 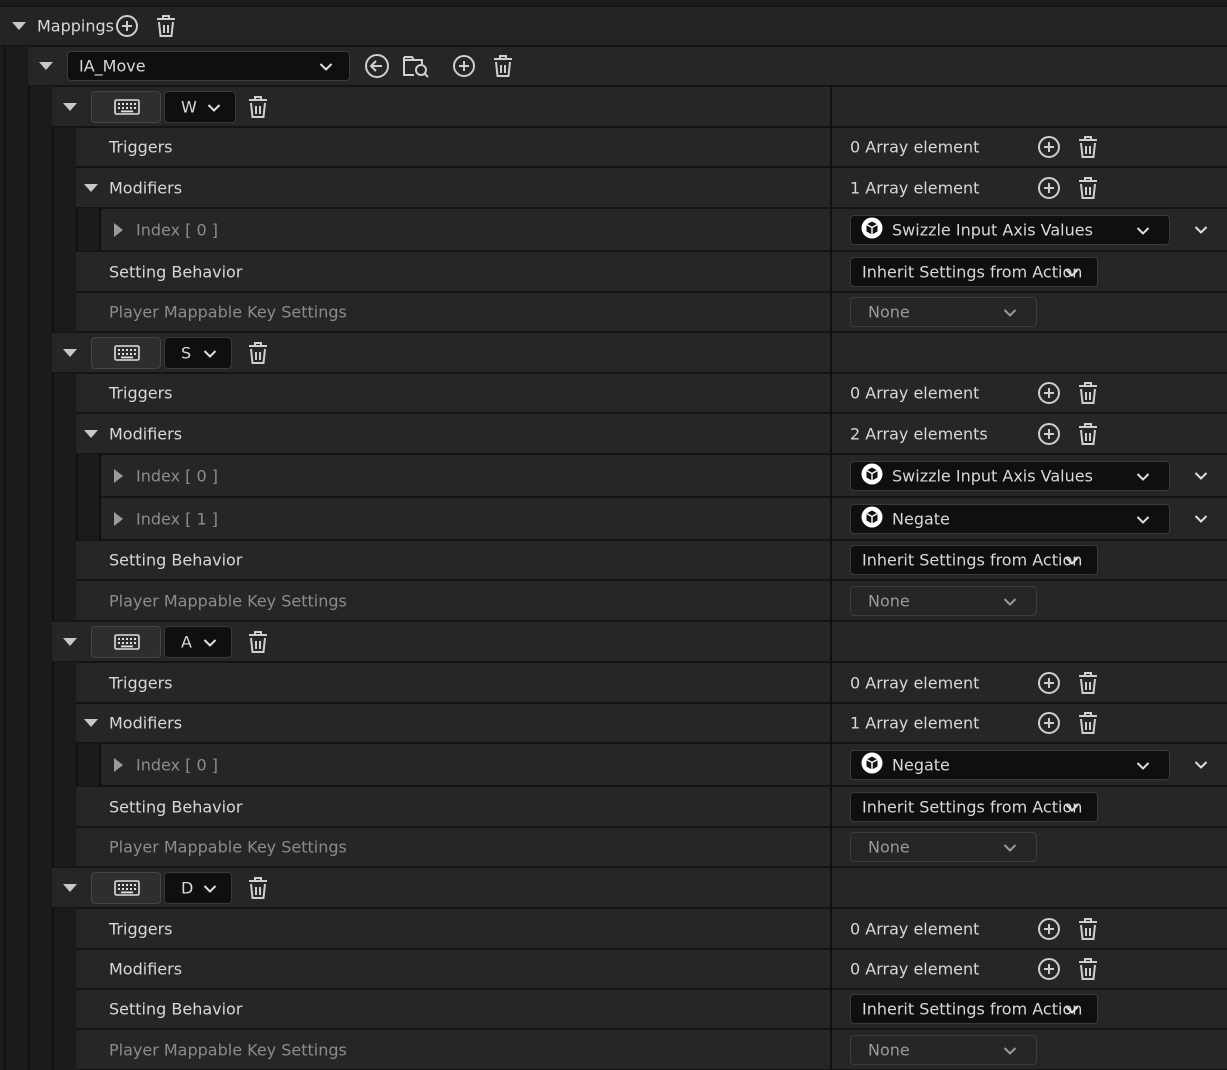 What do you see at coordinates (416, 66) in the screenshot?
I see `browse-to-asset-icon` at bounding box center [416, 66].